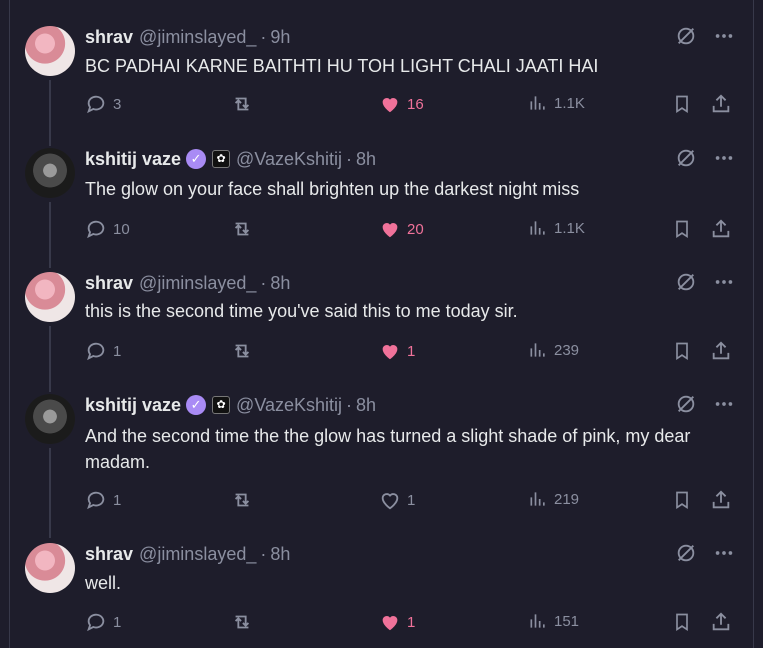 Image resolution: width=763 pixels, height=648 pixels. I want to click on views-button: 151, so click(553, 621).